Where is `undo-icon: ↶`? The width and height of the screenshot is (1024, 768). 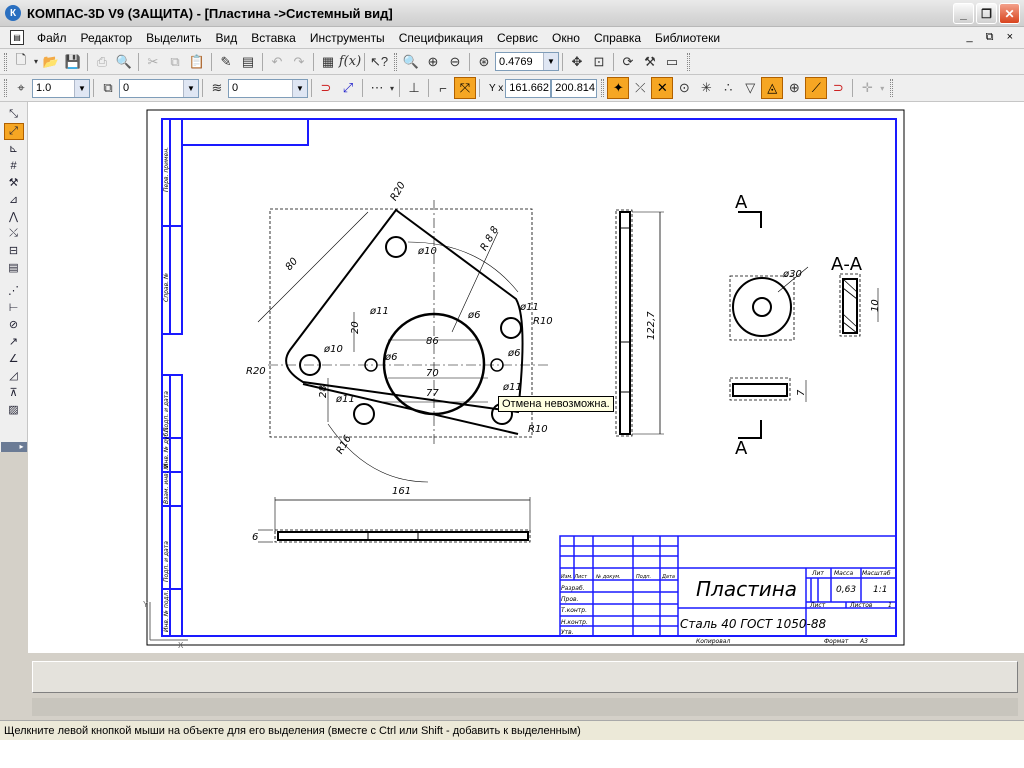
undo-icon: ↶ is located at coordinates (277, 62).